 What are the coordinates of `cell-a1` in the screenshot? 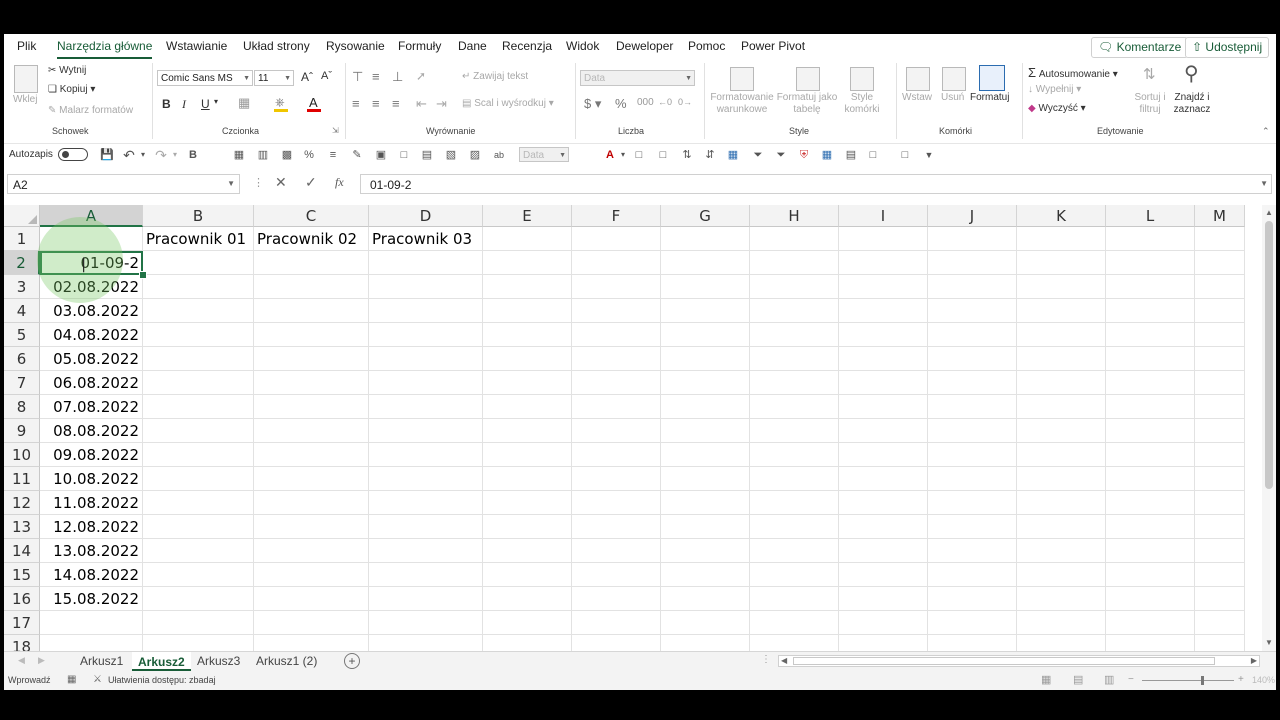 It's located at (91, 239).